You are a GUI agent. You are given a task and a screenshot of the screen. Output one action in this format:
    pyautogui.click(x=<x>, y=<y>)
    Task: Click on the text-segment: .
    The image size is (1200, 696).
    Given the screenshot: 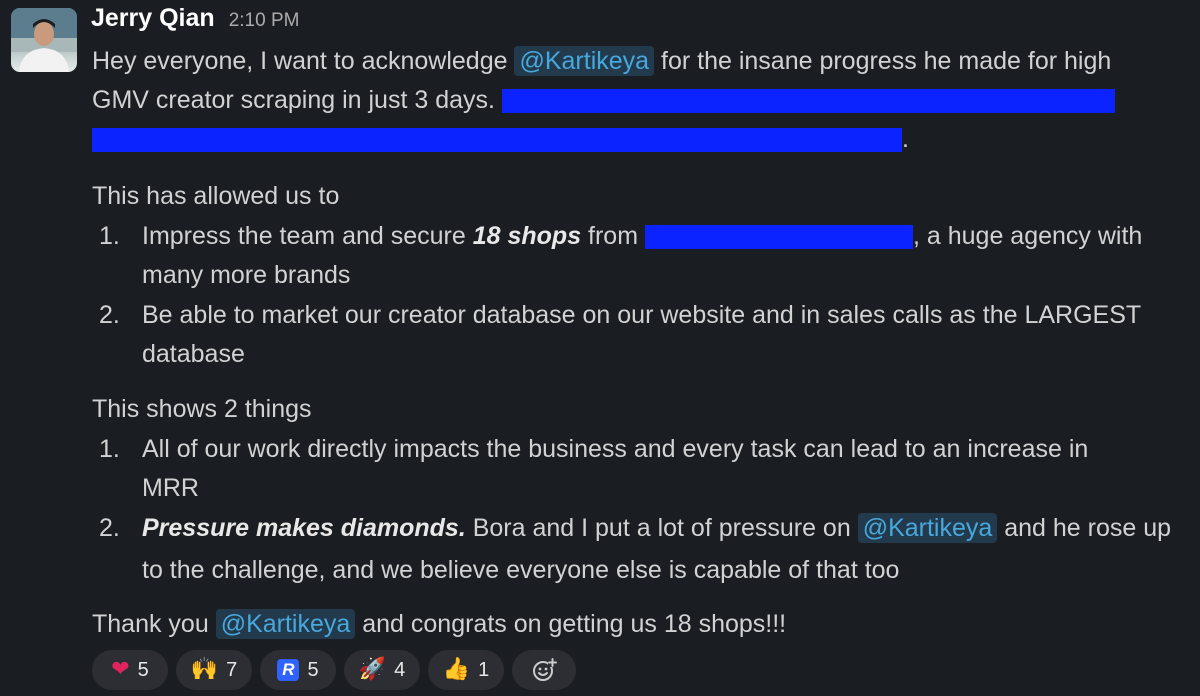 What is the action you would take?
    pyautogui.click(x=905, y=139)
    